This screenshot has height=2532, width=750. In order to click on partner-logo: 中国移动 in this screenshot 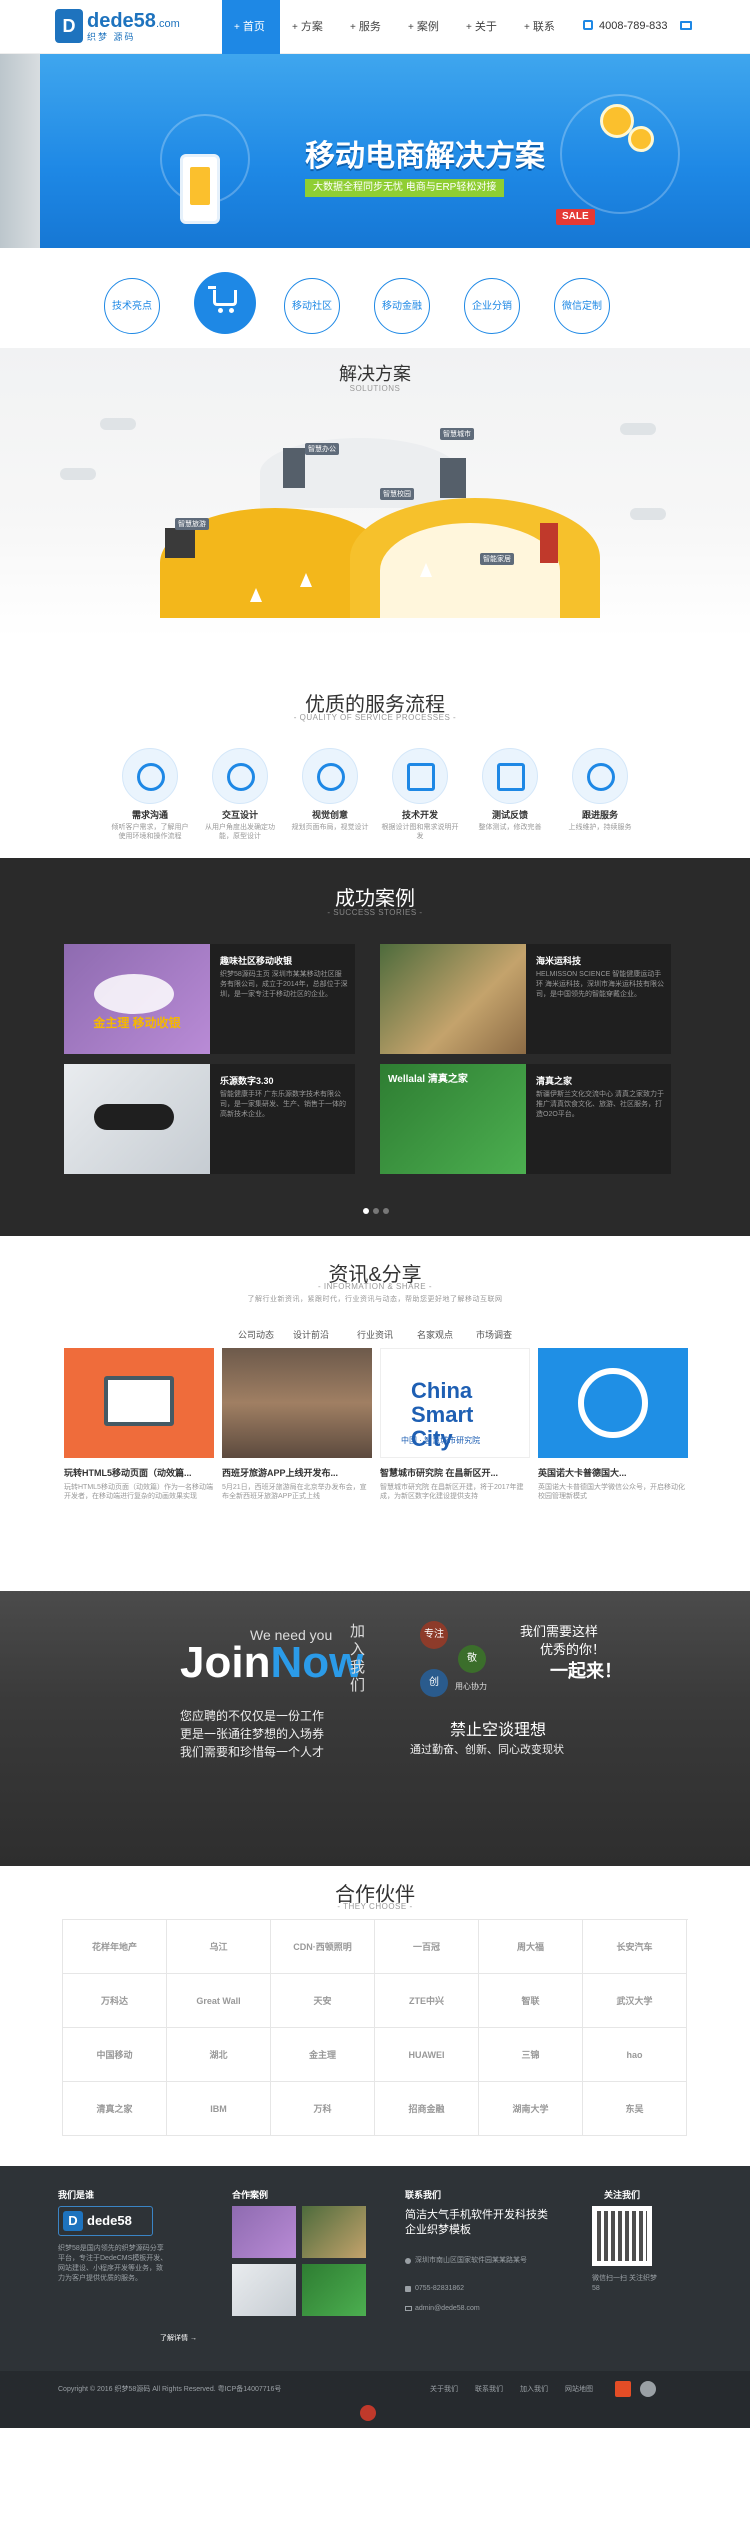, I will do `click(115, 2055)`.